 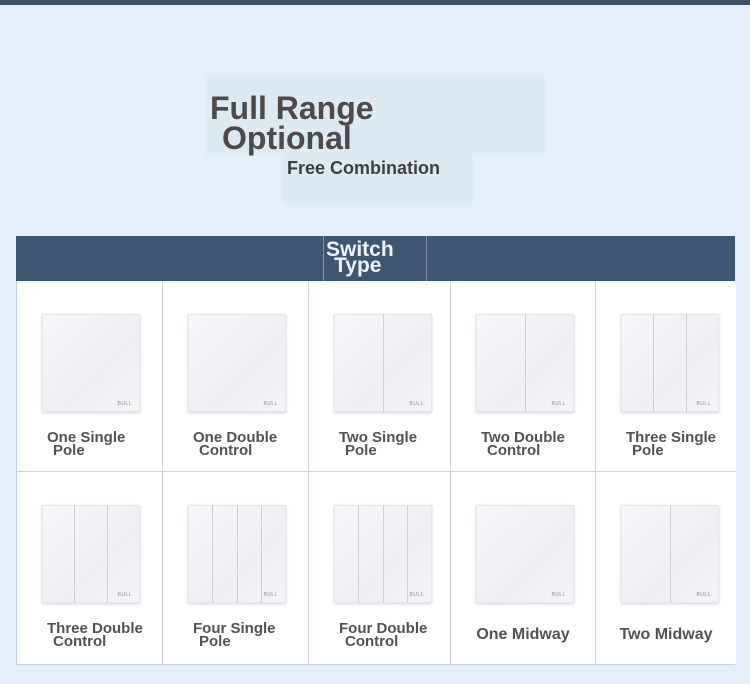 I want to click on switch-option-card: BULL One Single Pole, so click(x=90, y=376).